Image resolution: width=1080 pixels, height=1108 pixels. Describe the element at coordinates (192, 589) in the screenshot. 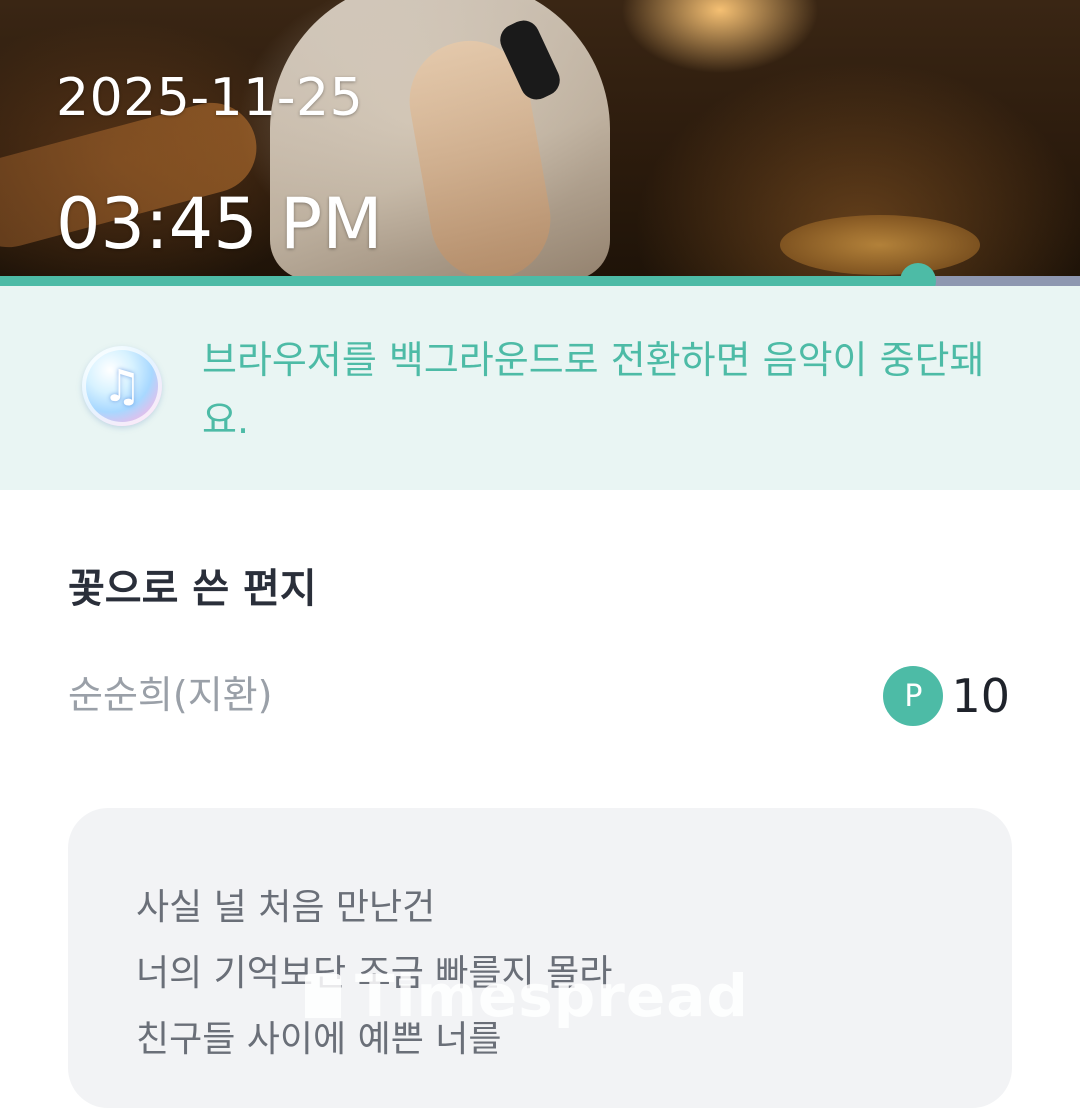

I see `song-title: 꽃으로 쓴 편지` at that location.